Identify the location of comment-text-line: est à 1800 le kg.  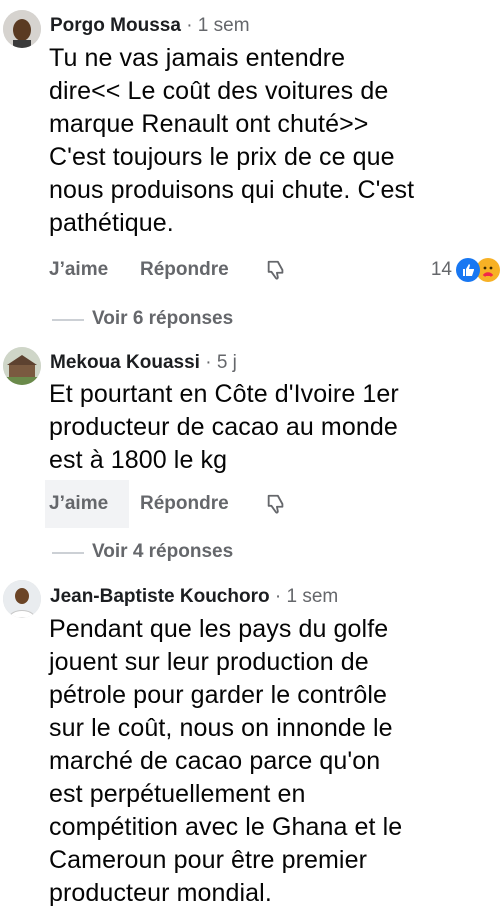
(138, 460).